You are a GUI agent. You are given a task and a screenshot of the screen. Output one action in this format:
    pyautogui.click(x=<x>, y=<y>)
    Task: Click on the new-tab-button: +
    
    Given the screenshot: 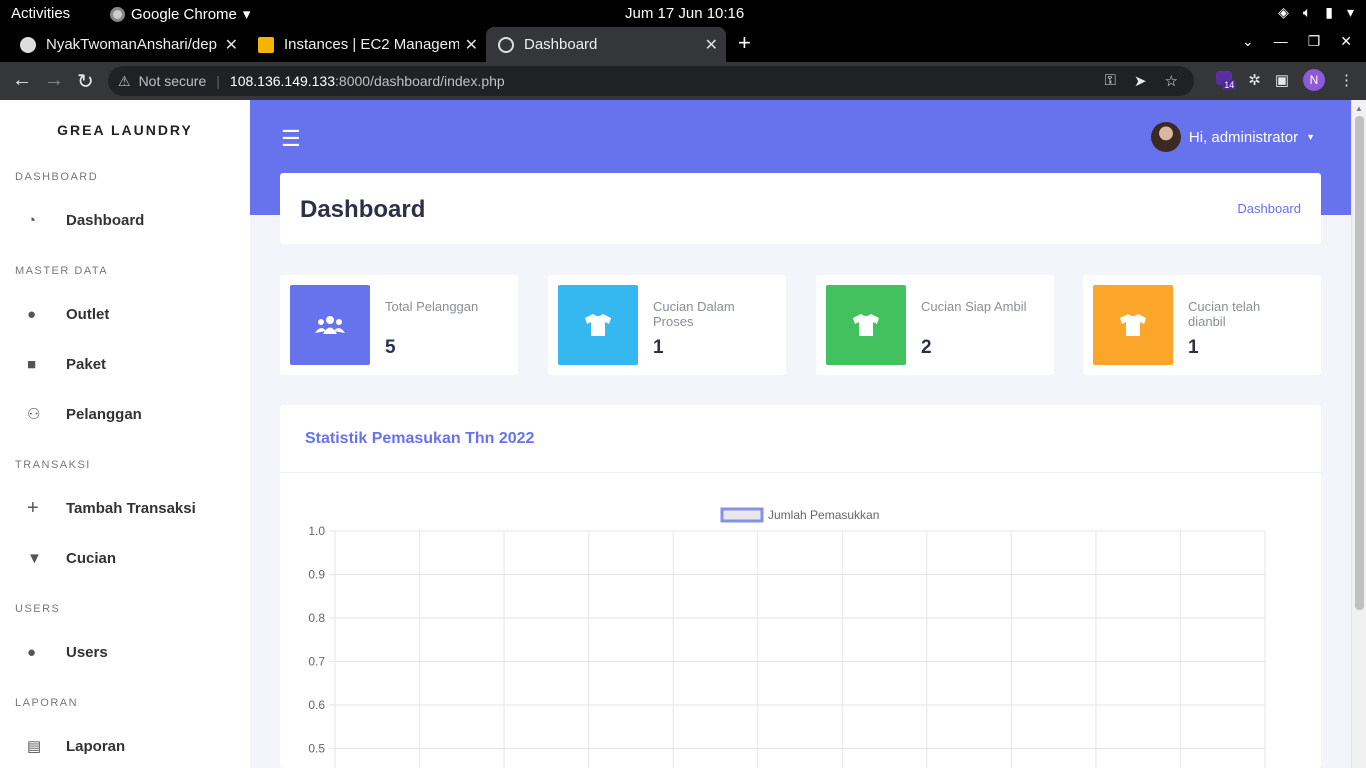 What is the action you would take?
    pyautogui.click(x=744, y=43)
    